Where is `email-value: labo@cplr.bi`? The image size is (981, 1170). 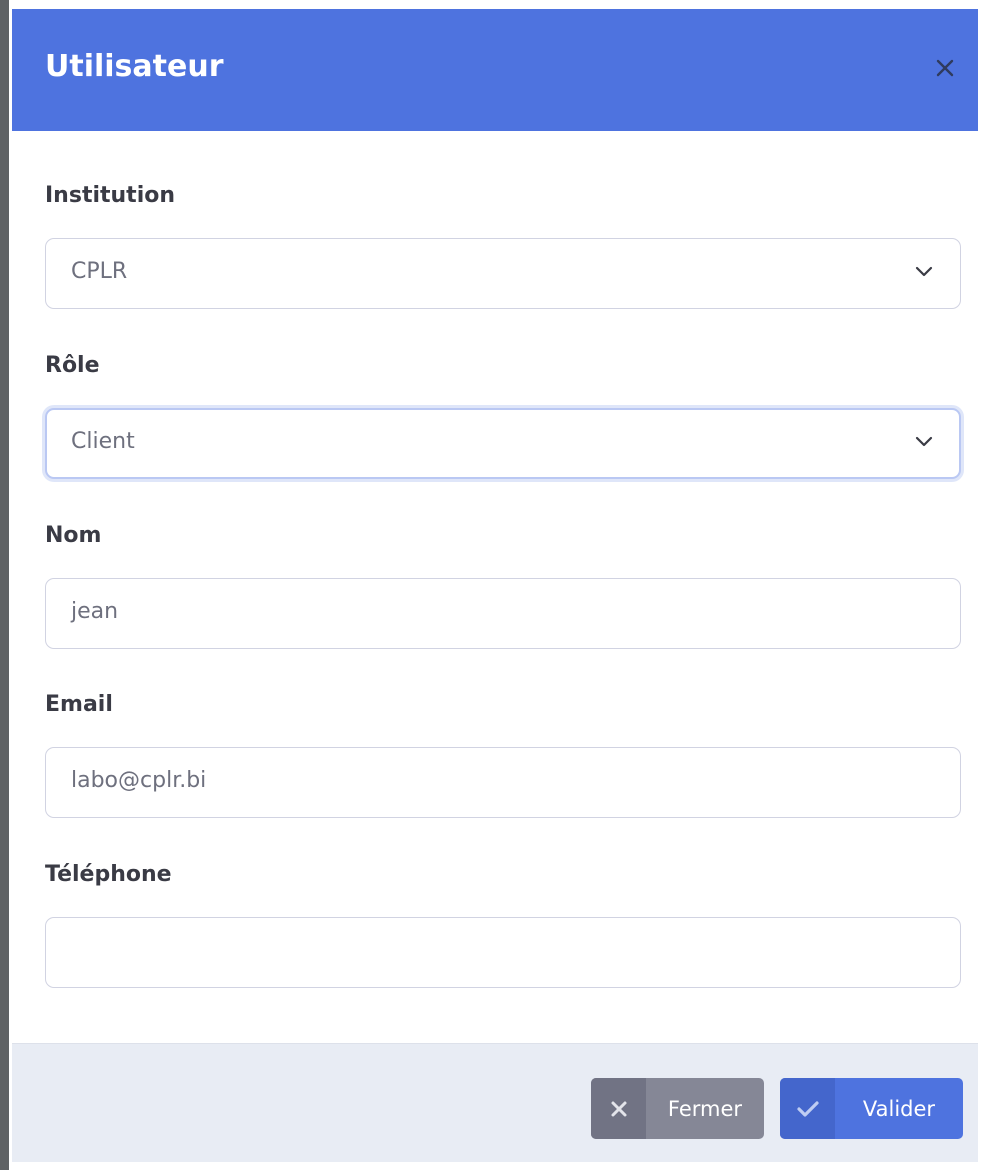 email-value: labo@cplr.bi is located at coordinates (139, 780).